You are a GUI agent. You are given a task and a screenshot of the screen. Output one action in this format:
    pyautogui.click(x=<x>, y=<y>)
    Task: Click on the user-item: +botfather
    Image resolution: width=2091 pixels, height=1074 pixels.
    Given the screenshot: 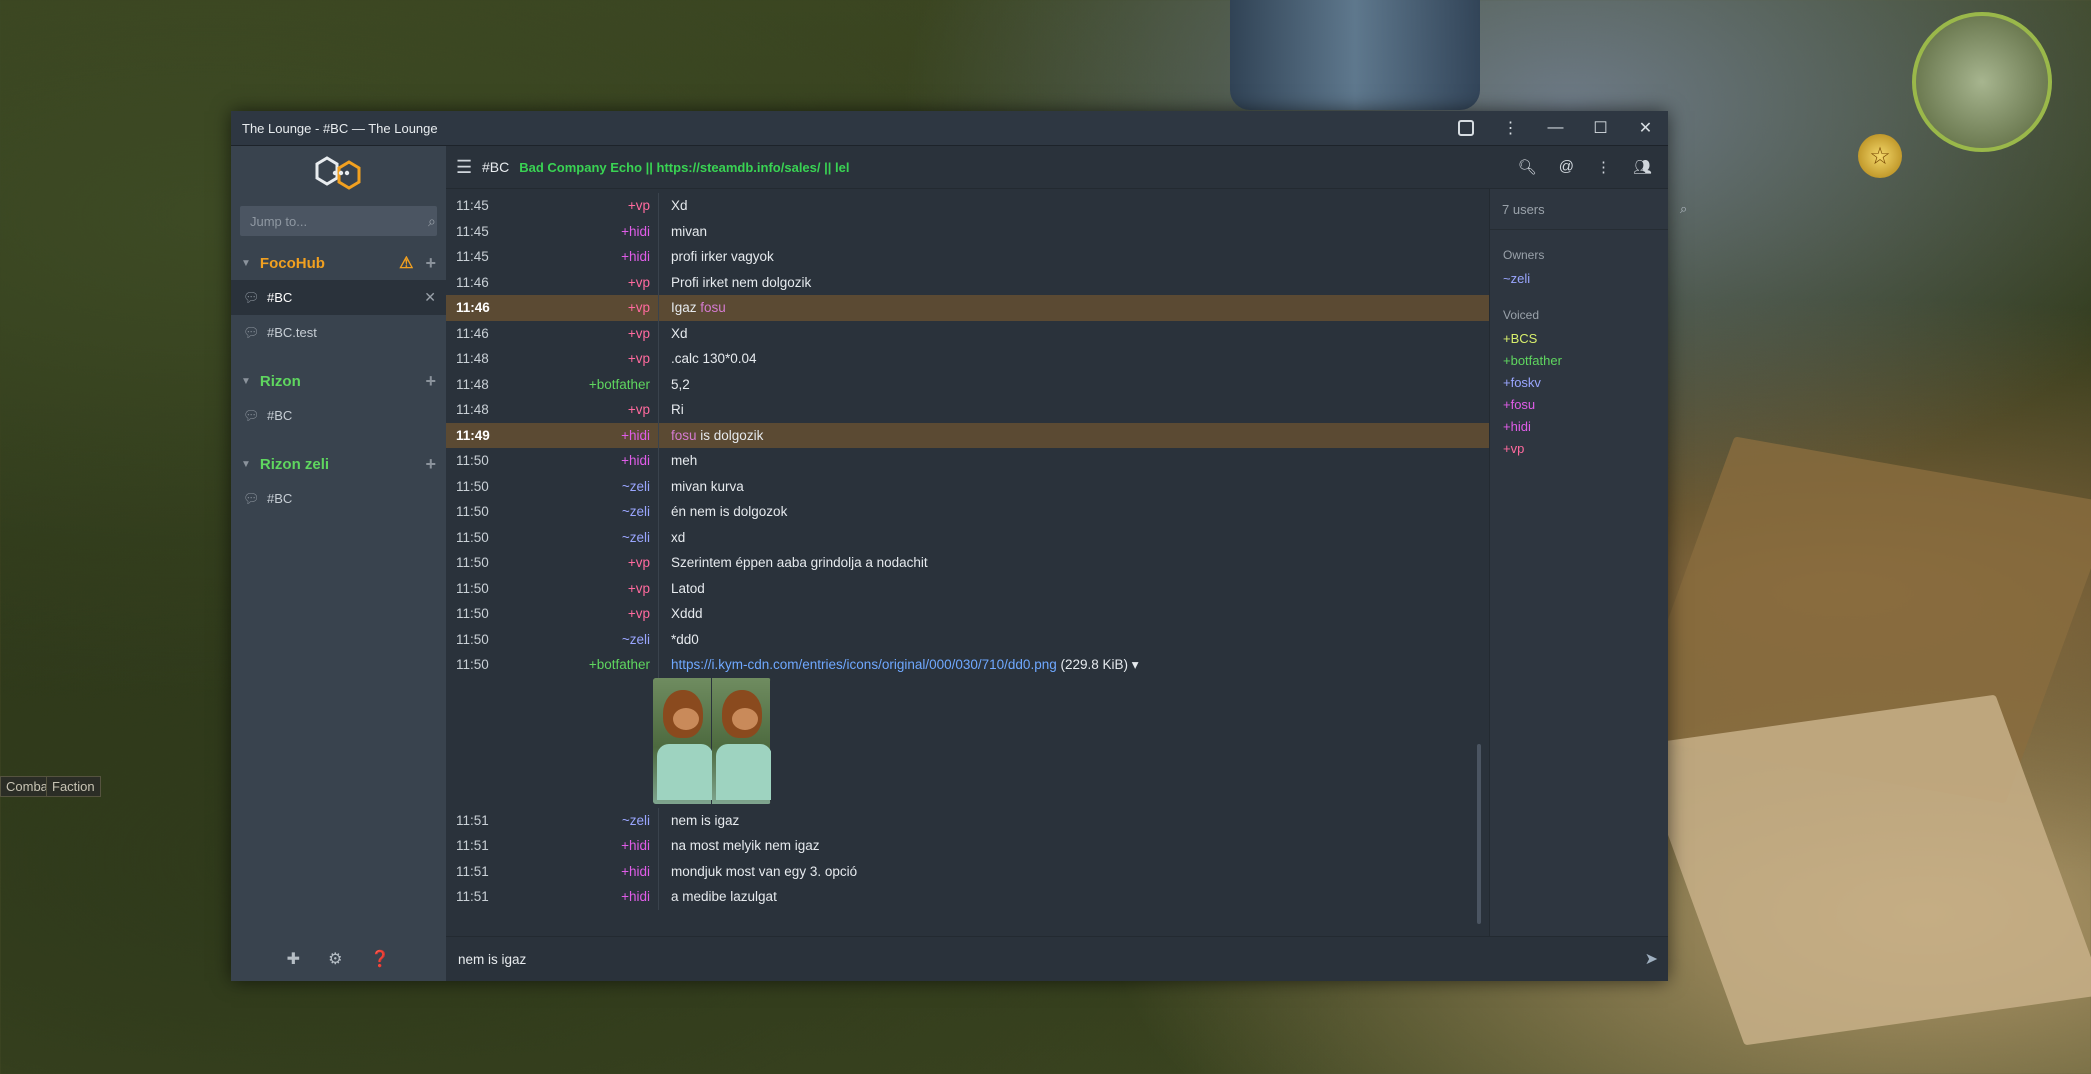 What is the action you would take?
    pyautogui.click(x=1579, y=361)
    